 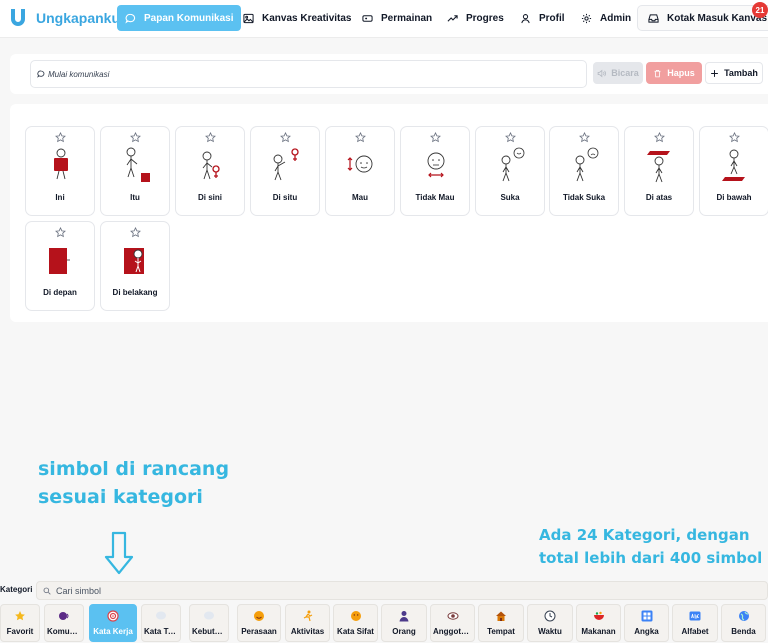 What do you see at coordinates (61, 164) in the screenshot?
I see `symbol-ini-icon` at bounding box center [61, 164].